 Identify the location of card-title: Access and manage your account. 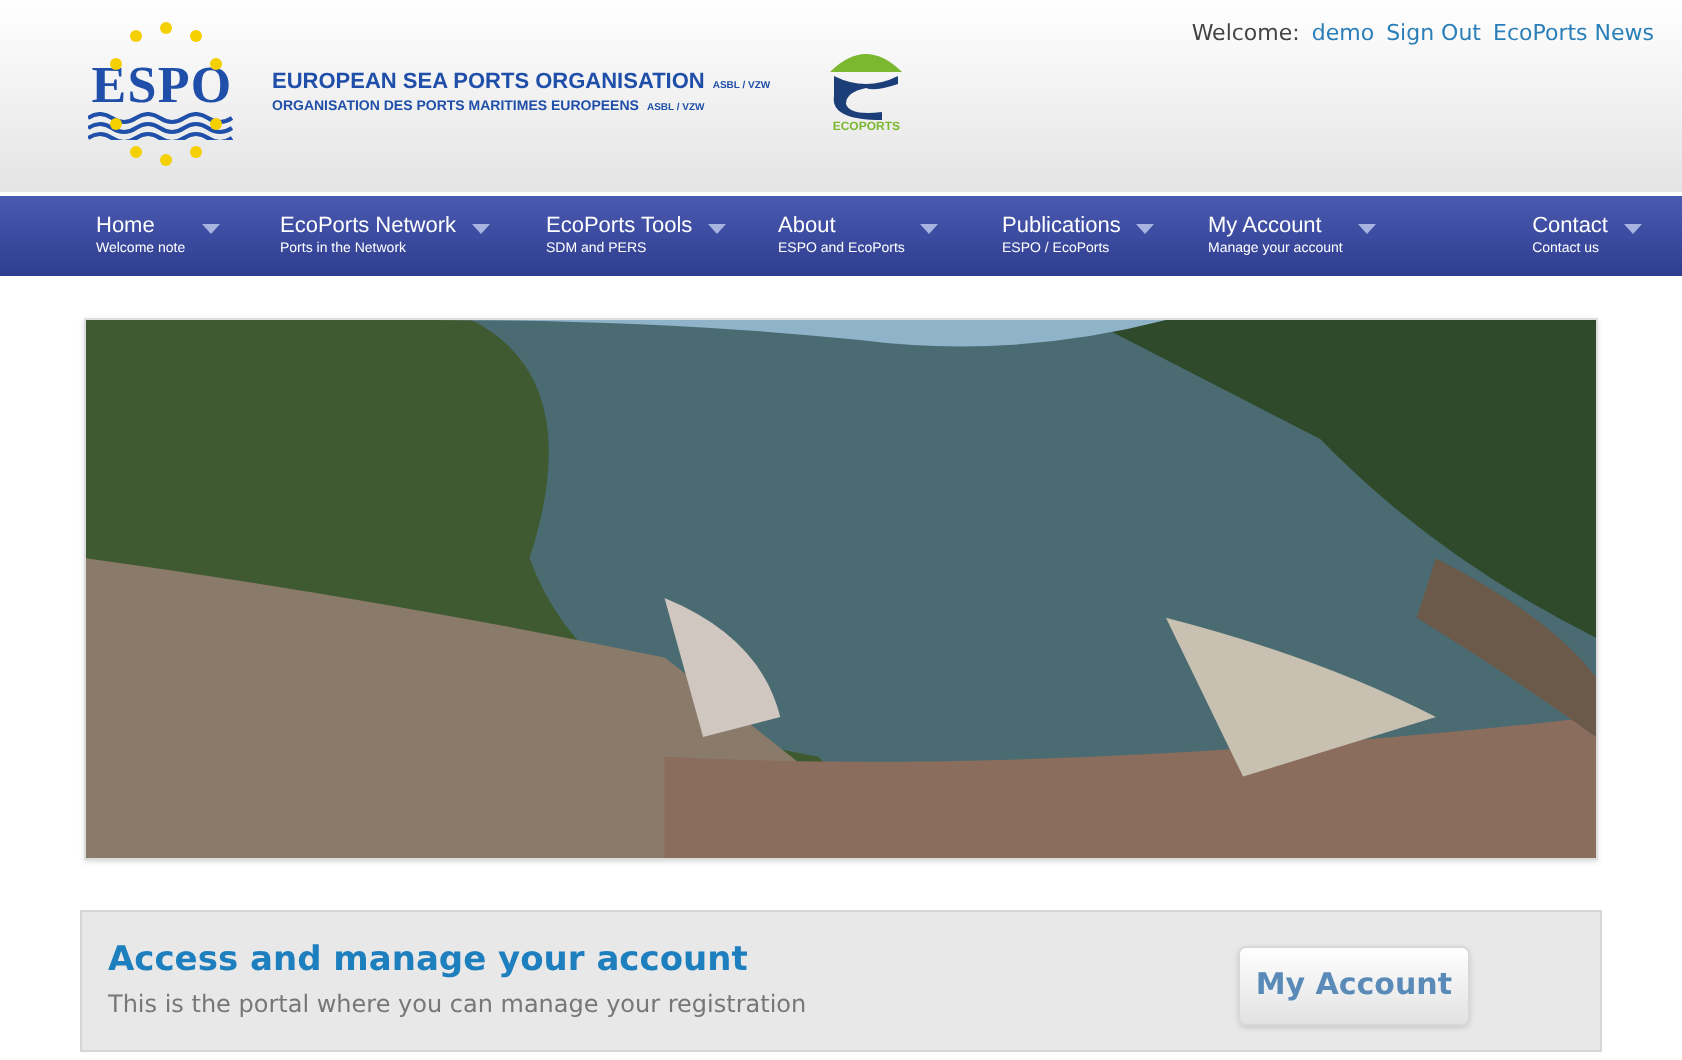
(429, 961).